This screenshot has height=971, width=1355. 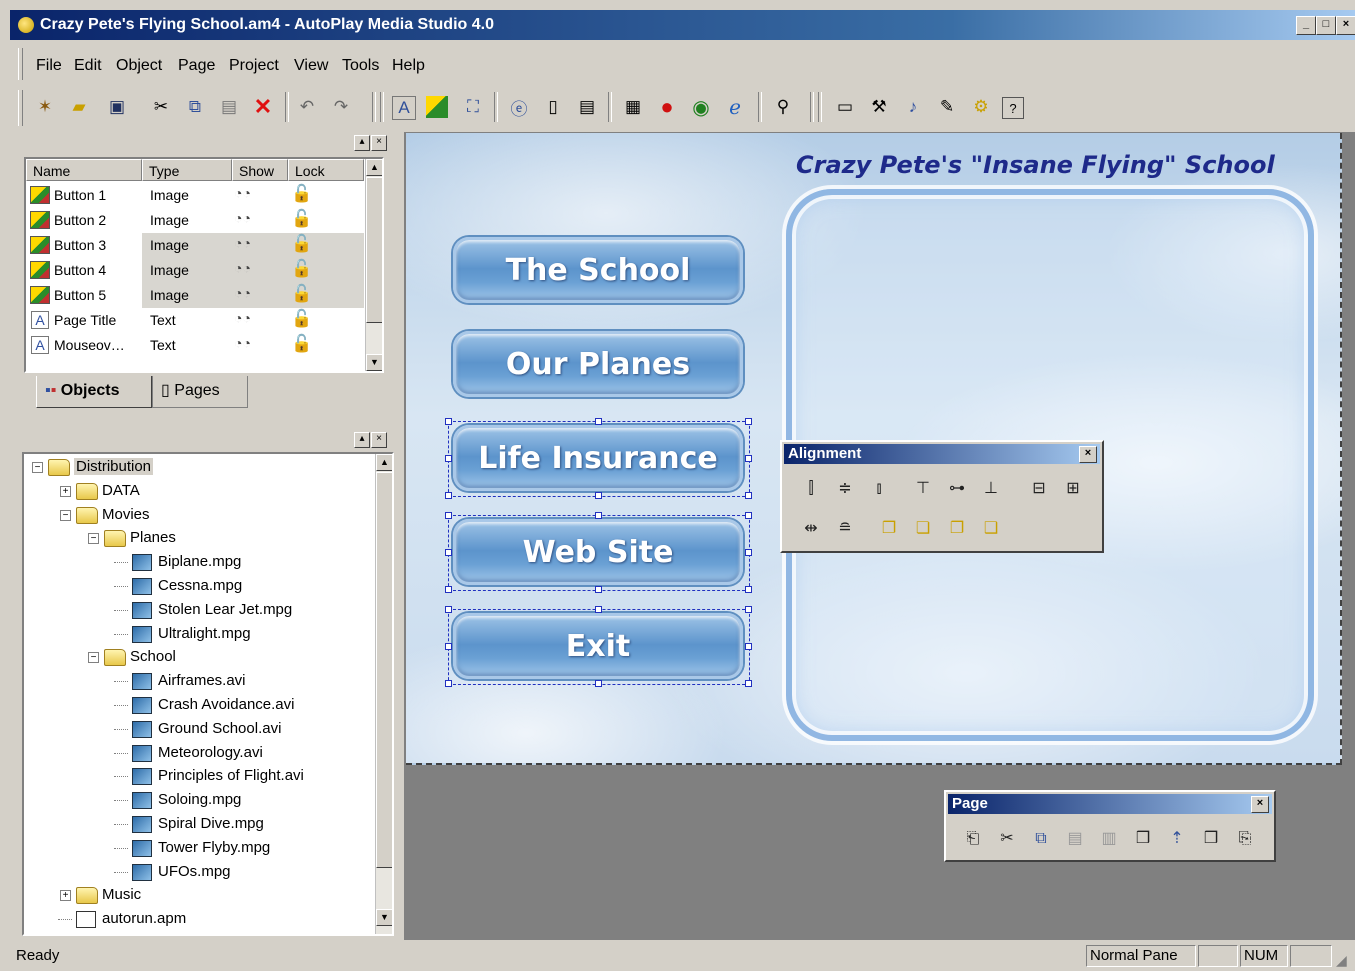 What do you see at coordinates (199, 635) in the screenshot?
I see `tree-file: Ultralight.mpg` at bounding box center [199, 635].